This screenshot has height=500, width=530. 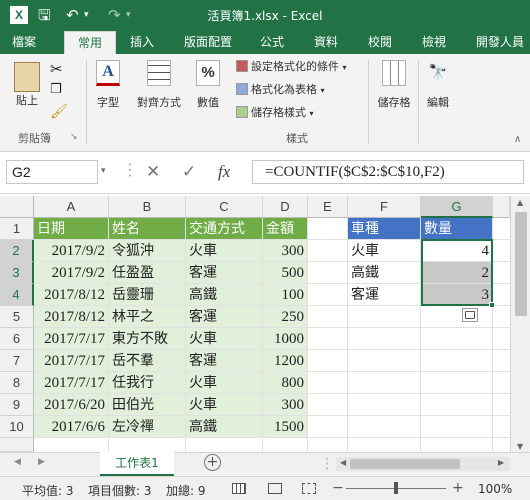 I want to click on column-header-f: F, so click(x=384, y=207).